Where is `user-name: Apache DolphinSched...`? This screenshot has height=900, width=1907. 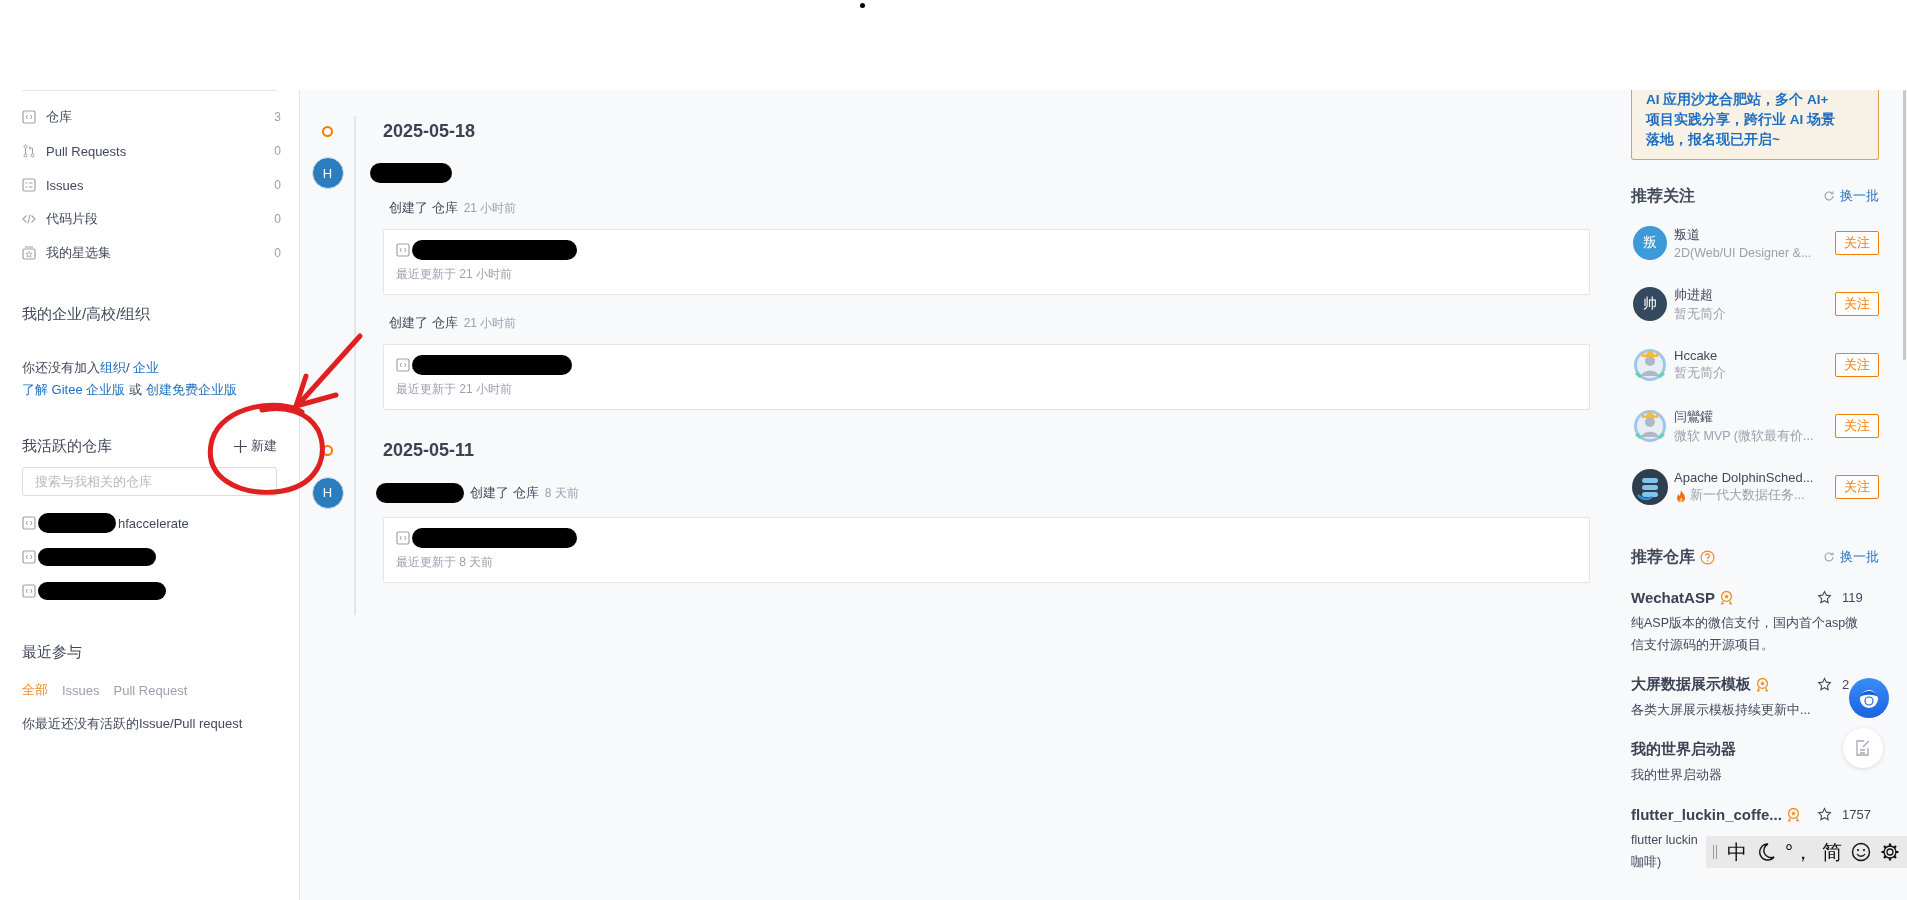 user-name: Apache DolphinSched... is located at coordinates (1752, 477).